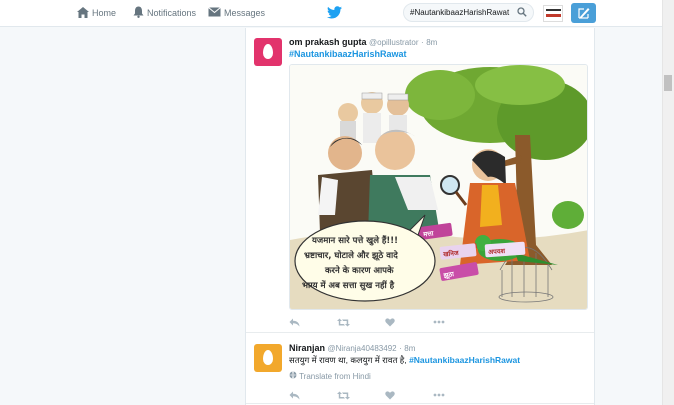 The width and height of the screenshot is (674, 405). I want to click on translate-label: Translate from Hindi, so click(335, 376).